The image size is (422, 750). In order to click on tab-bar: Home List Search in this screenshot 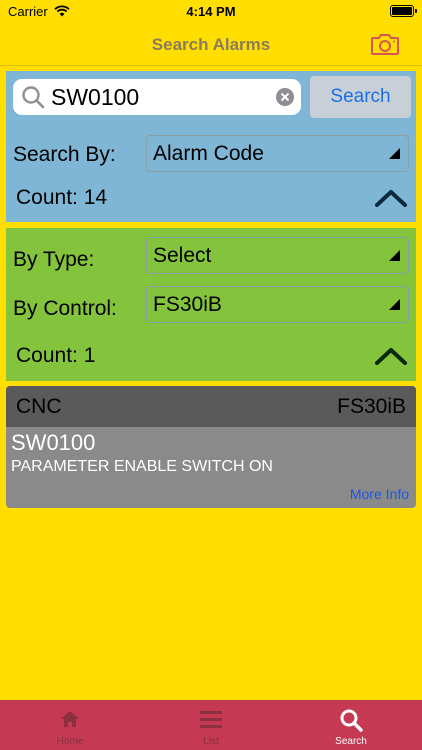, I will do `click(211, 725)`.